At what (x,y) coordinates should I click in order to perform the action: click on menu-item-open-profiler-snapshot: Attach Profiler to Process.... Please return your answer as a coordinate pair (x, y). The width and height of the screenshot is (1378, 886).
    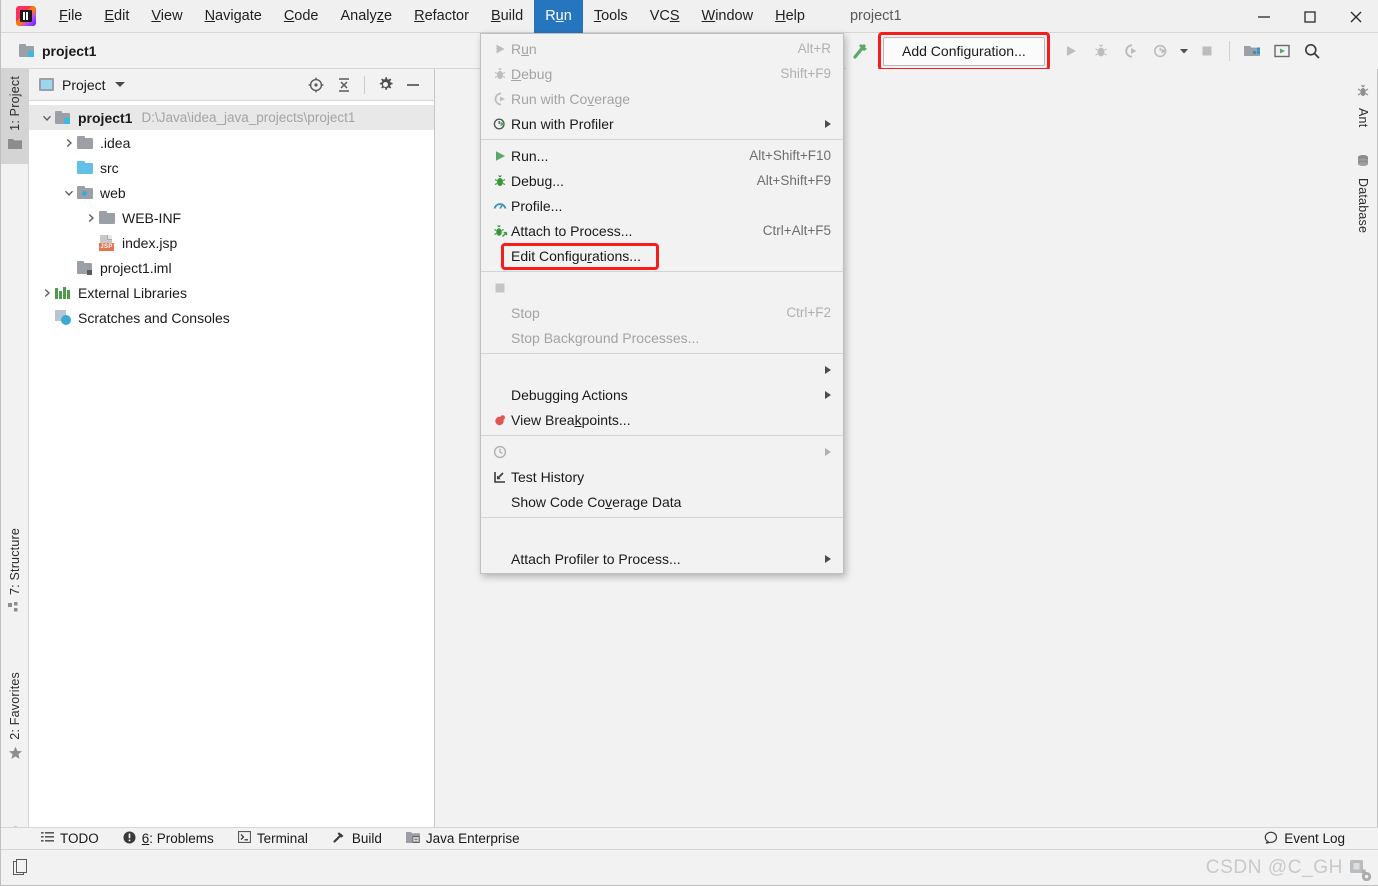
    Looking at the image, I should click on (662, 558).